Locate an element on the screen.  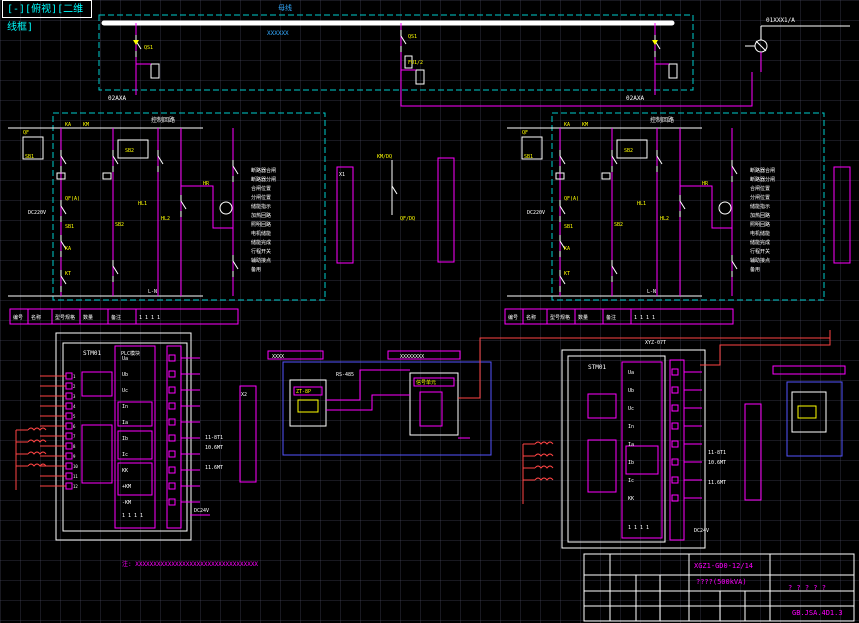
meter-label: 01XXX1/A is located at coordinates (780, 20).